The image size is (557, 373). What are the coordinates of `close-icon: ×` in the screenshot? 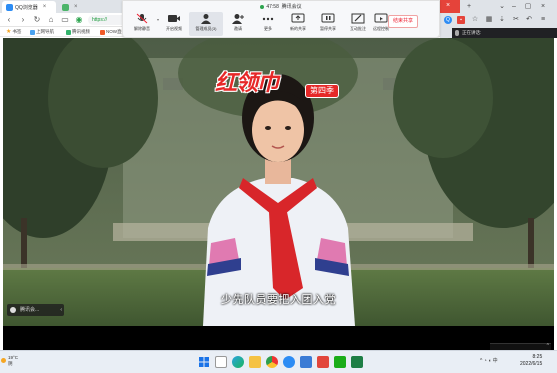 It's located at (448, 5).